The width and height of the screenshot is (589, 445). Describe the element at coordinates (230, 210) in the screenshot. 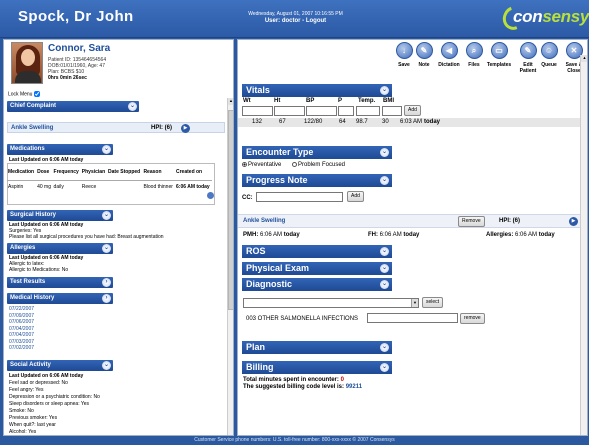

I see `scroll-thumb` at that location.